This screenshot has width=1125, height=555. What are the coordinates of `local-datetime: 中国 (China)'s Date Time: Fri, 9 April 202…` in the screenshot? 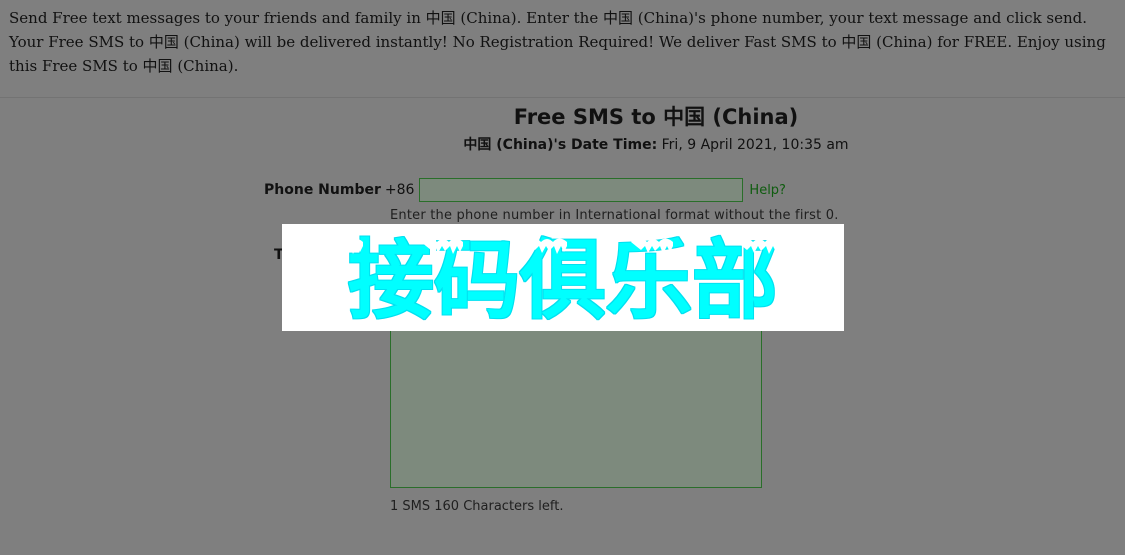 It's located at (562, 145).